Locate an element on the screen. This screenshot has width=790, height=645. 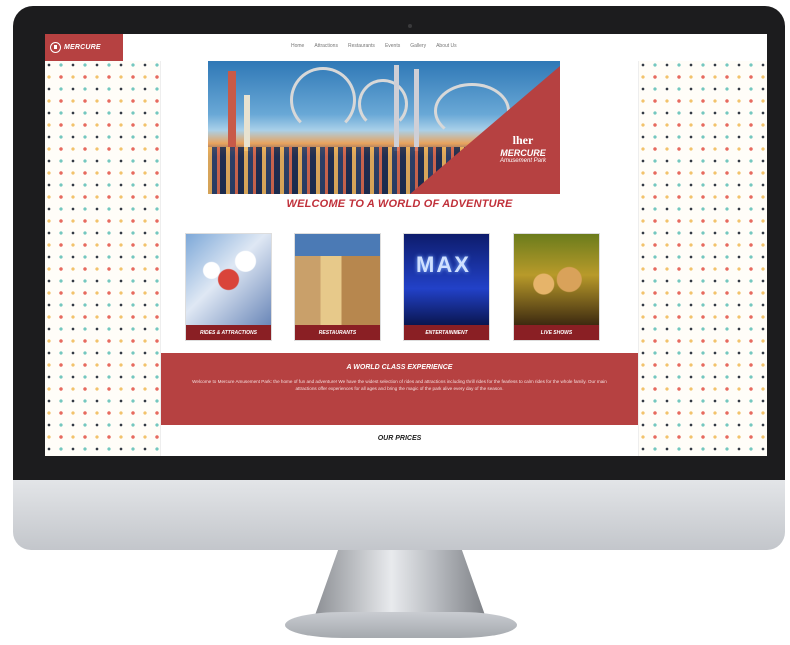
dot-pattern-right is located at coordinates (702, 258).